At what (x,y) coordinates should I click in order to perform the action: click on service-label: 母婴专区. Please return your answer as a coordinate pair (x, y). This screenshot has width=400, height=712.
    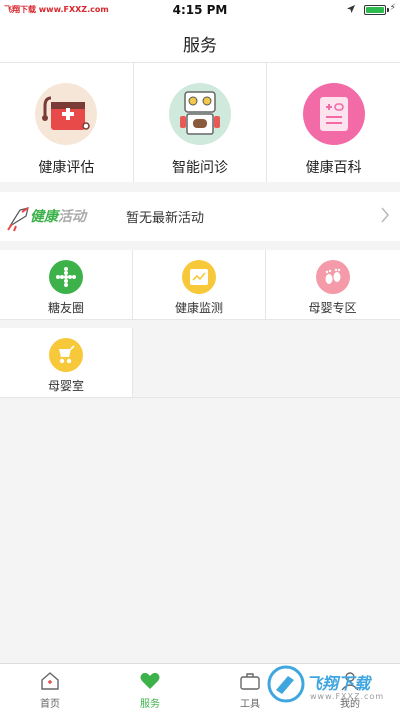
    Looking at the image, I should click on (332, 308).